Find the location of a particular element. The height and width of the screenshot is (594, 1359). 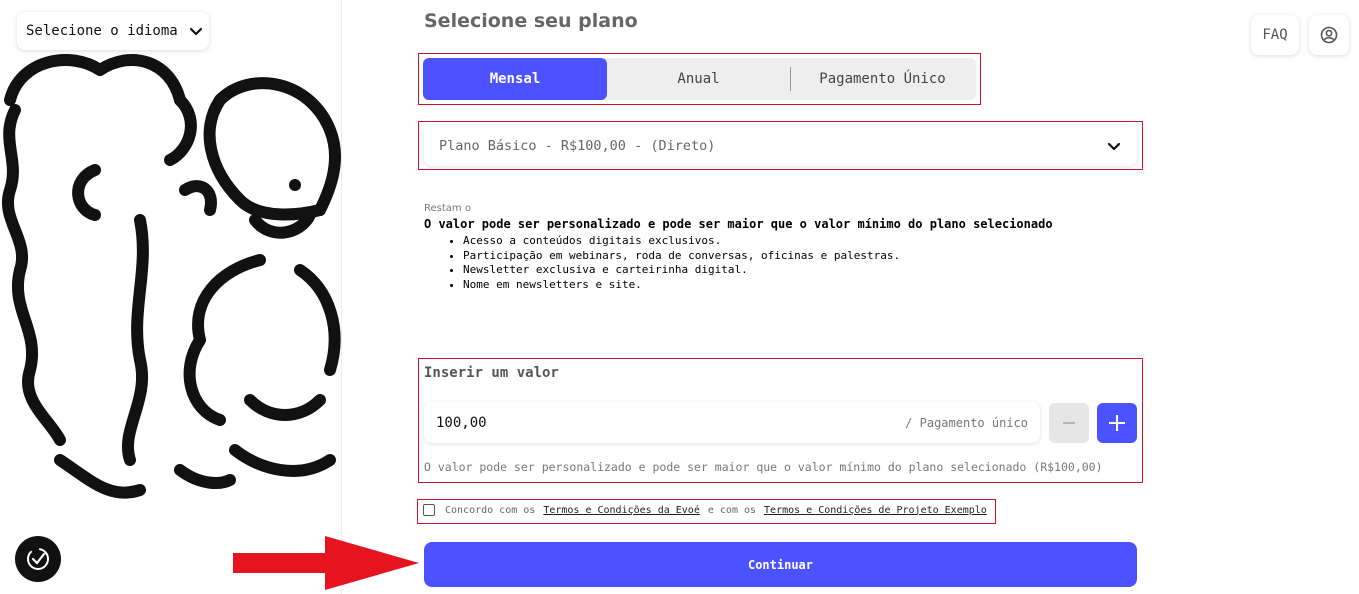

remaining-text: Restam o is located at coordinates (447, 208).